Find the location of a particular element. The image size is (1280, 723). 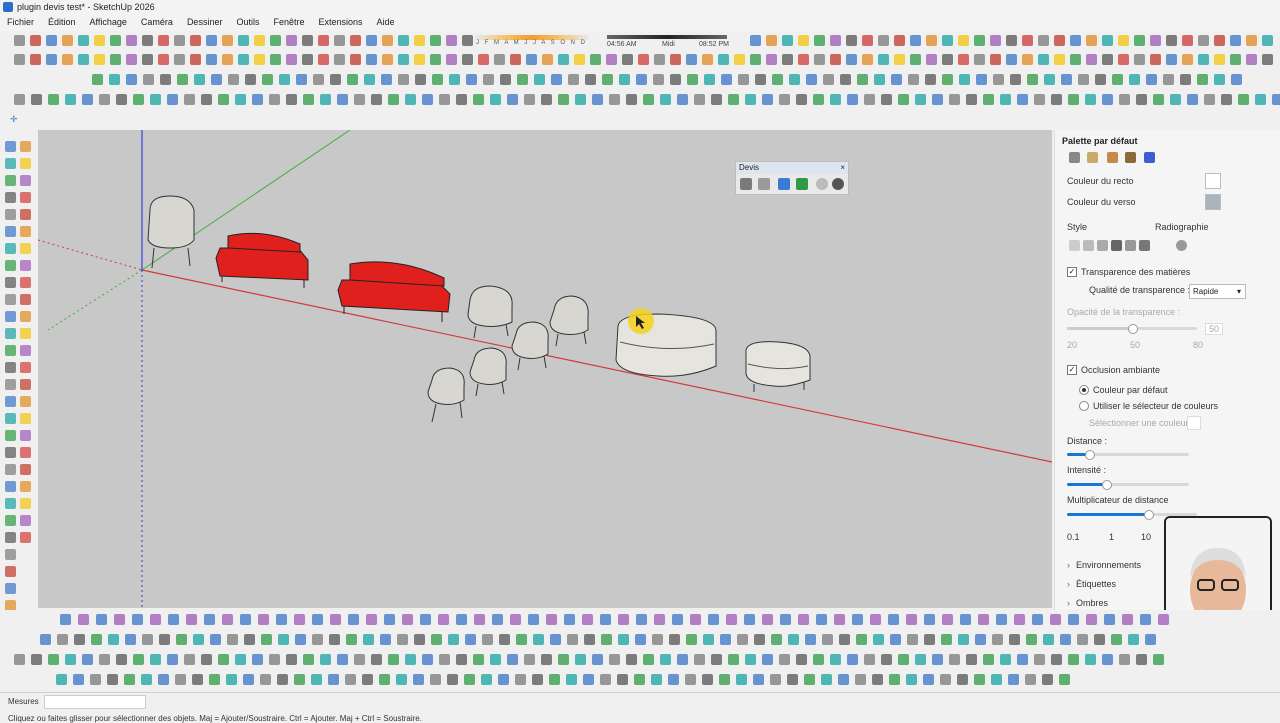

selectionner-couleur-swatch is located at coordinates (1194, 423).